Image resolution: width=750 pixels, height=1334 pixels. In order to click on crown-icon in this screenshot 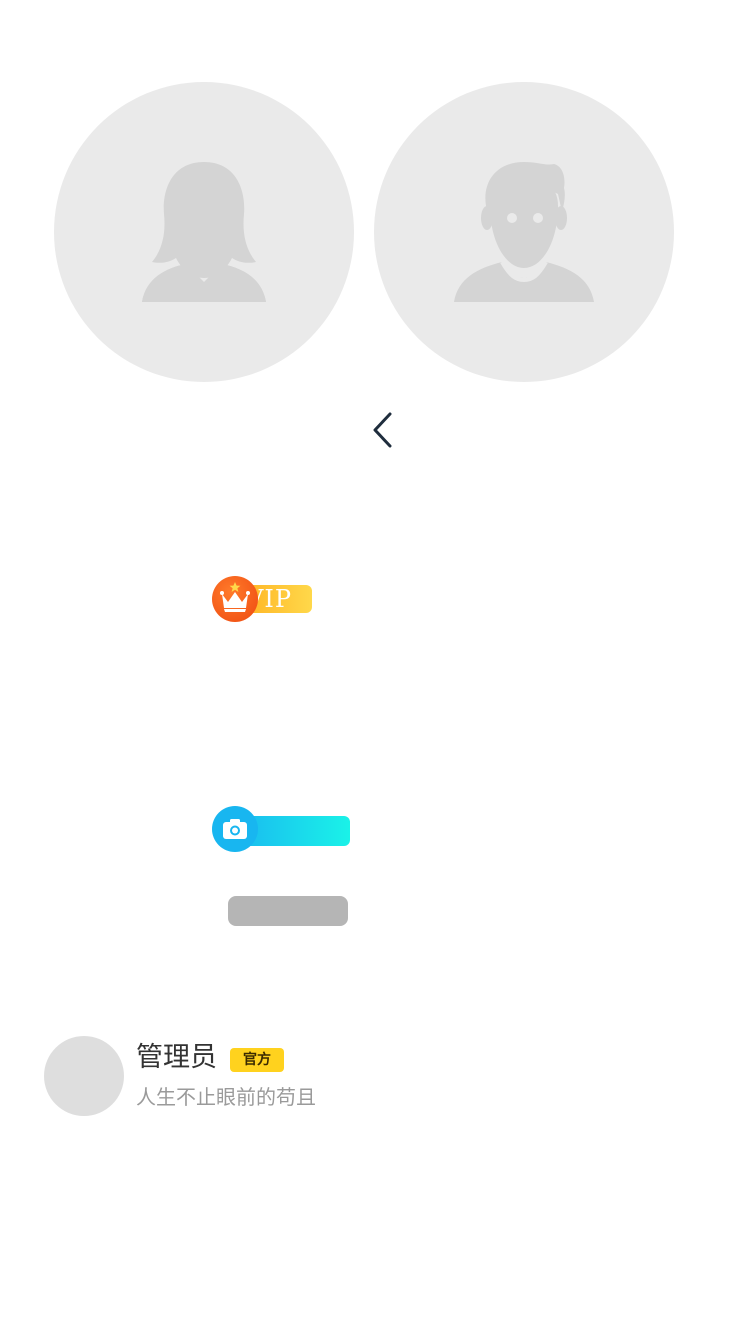, I will do `click(235, 597)`.